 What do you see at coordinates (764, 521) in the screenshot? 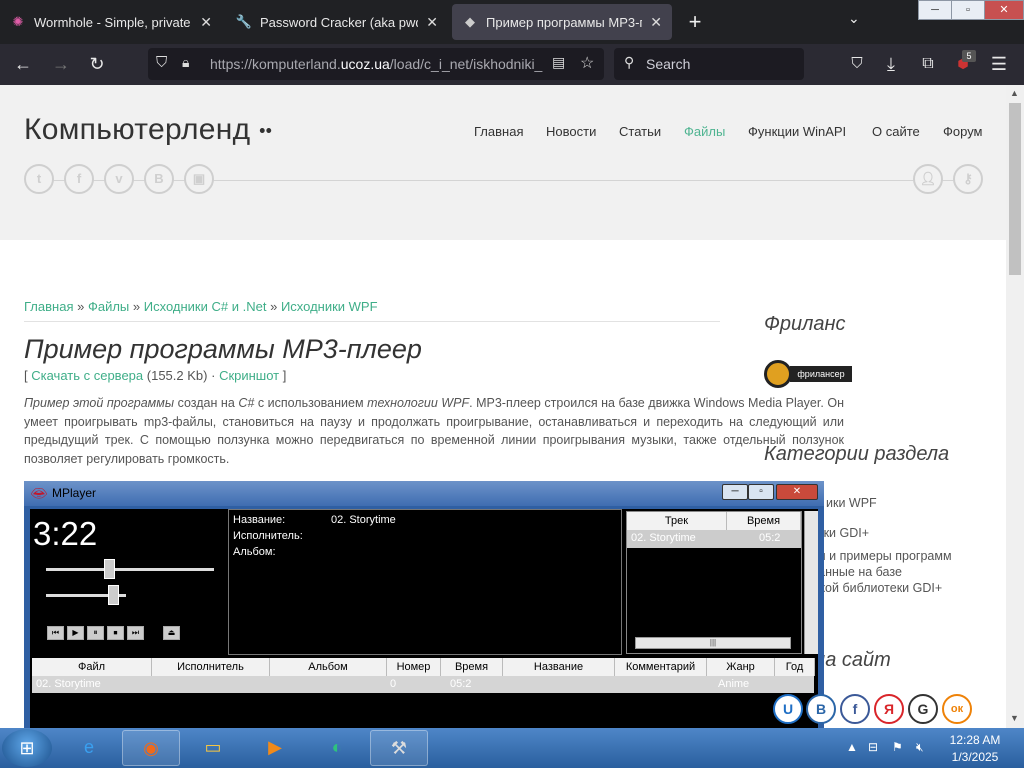
I see `tracklist-header-time: Время` at bounding box center [764, 521].